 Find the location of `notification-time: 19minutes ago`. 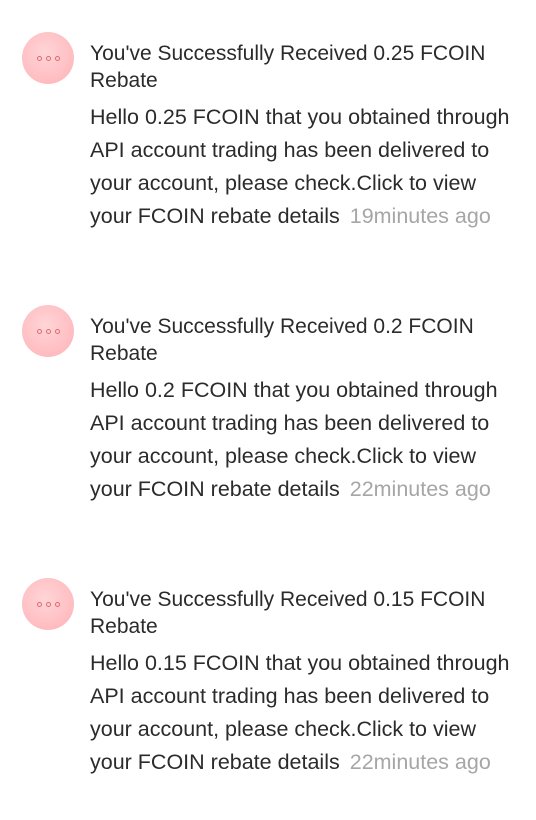

notification-time: 19minutes ago is located at coordinates (420, 216).